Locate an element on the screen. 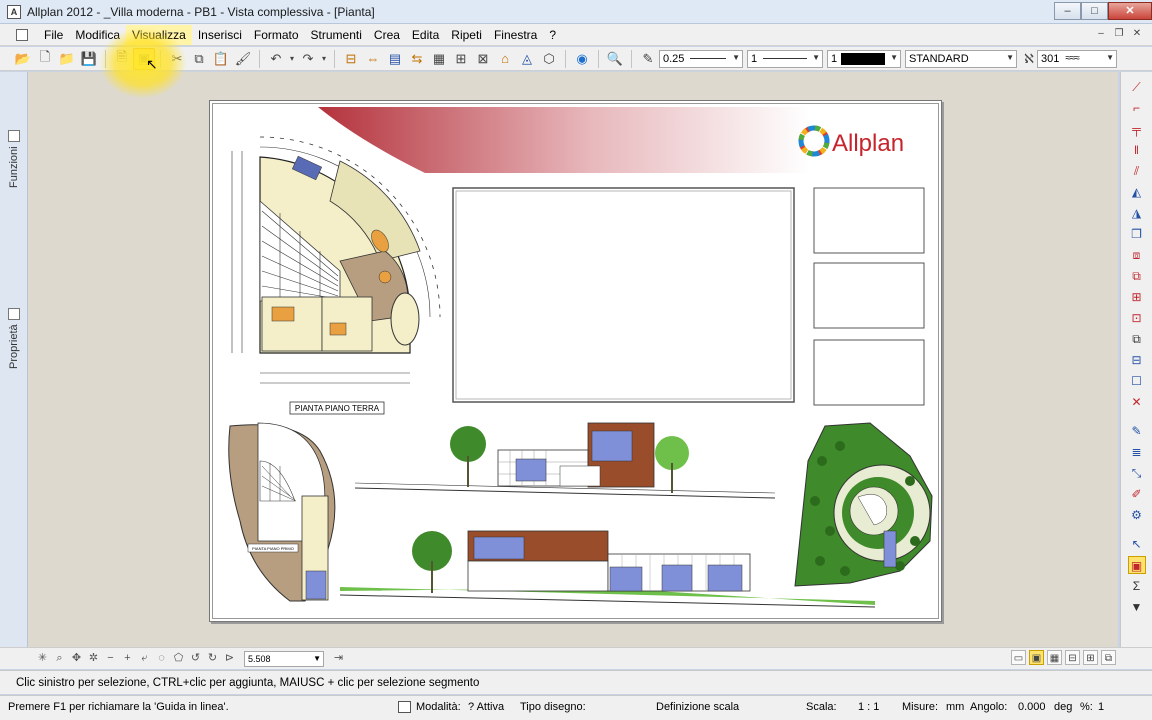 This screenshot has width=1152, height=720. mode-value: ? Attiva is located at coordinates (486, 707).